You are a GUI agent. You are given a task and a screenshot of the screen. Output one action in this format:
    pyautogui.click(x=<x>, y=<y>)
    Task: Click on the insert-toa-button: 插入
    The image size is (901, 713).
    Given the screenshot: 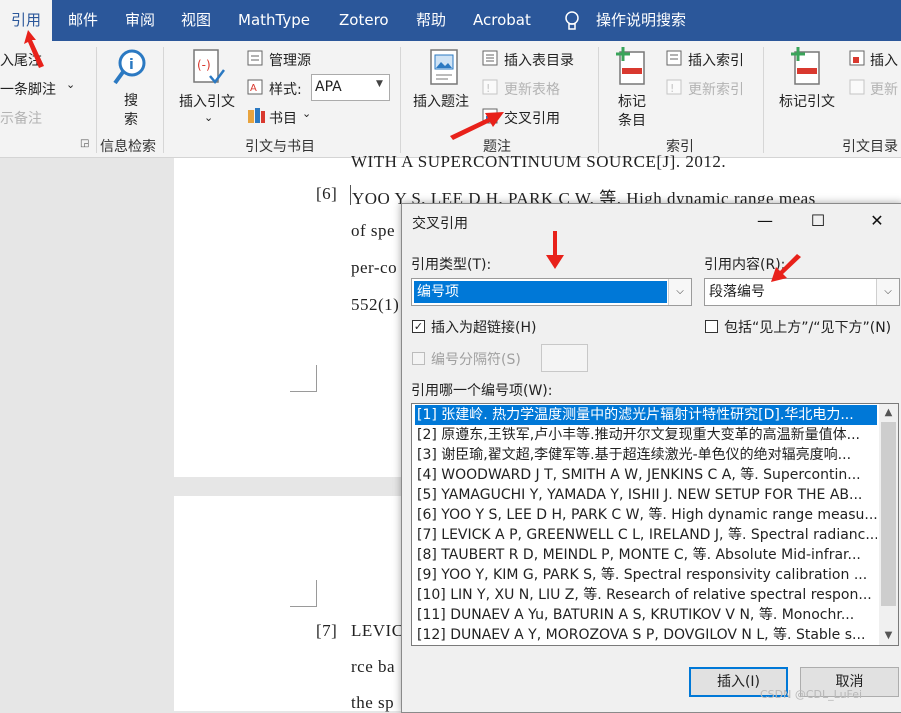 What is the action you would take?
    pyautogui.click(x=884, y=60)
    